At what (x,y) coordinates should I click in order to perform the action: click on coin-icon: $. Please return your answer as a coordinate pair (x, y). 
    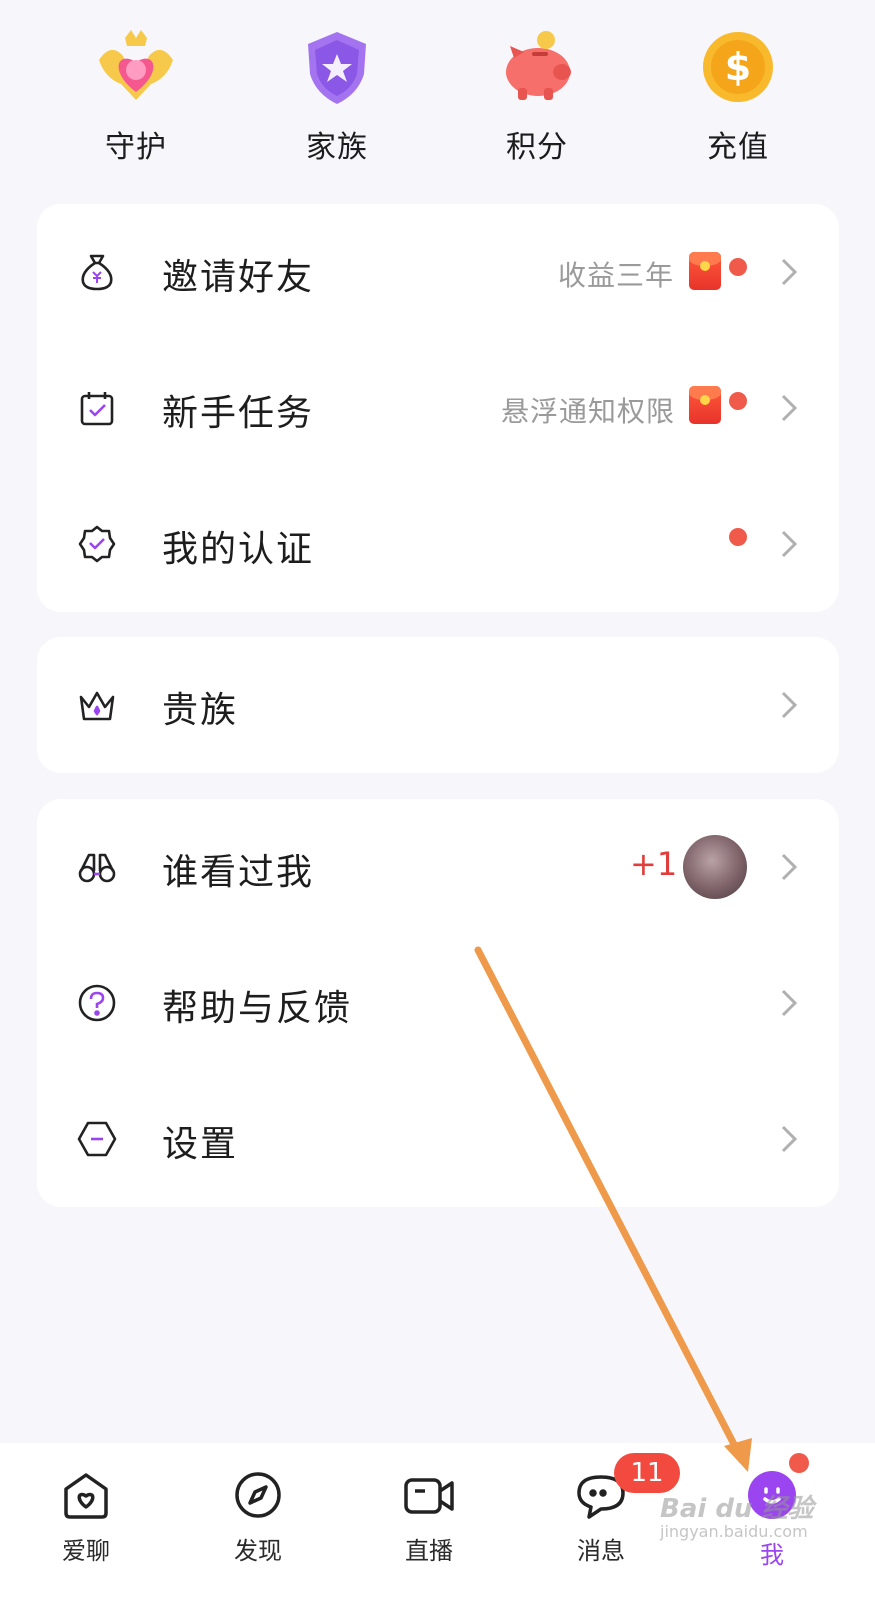
    Looking at the image, I should click on (738, 67).